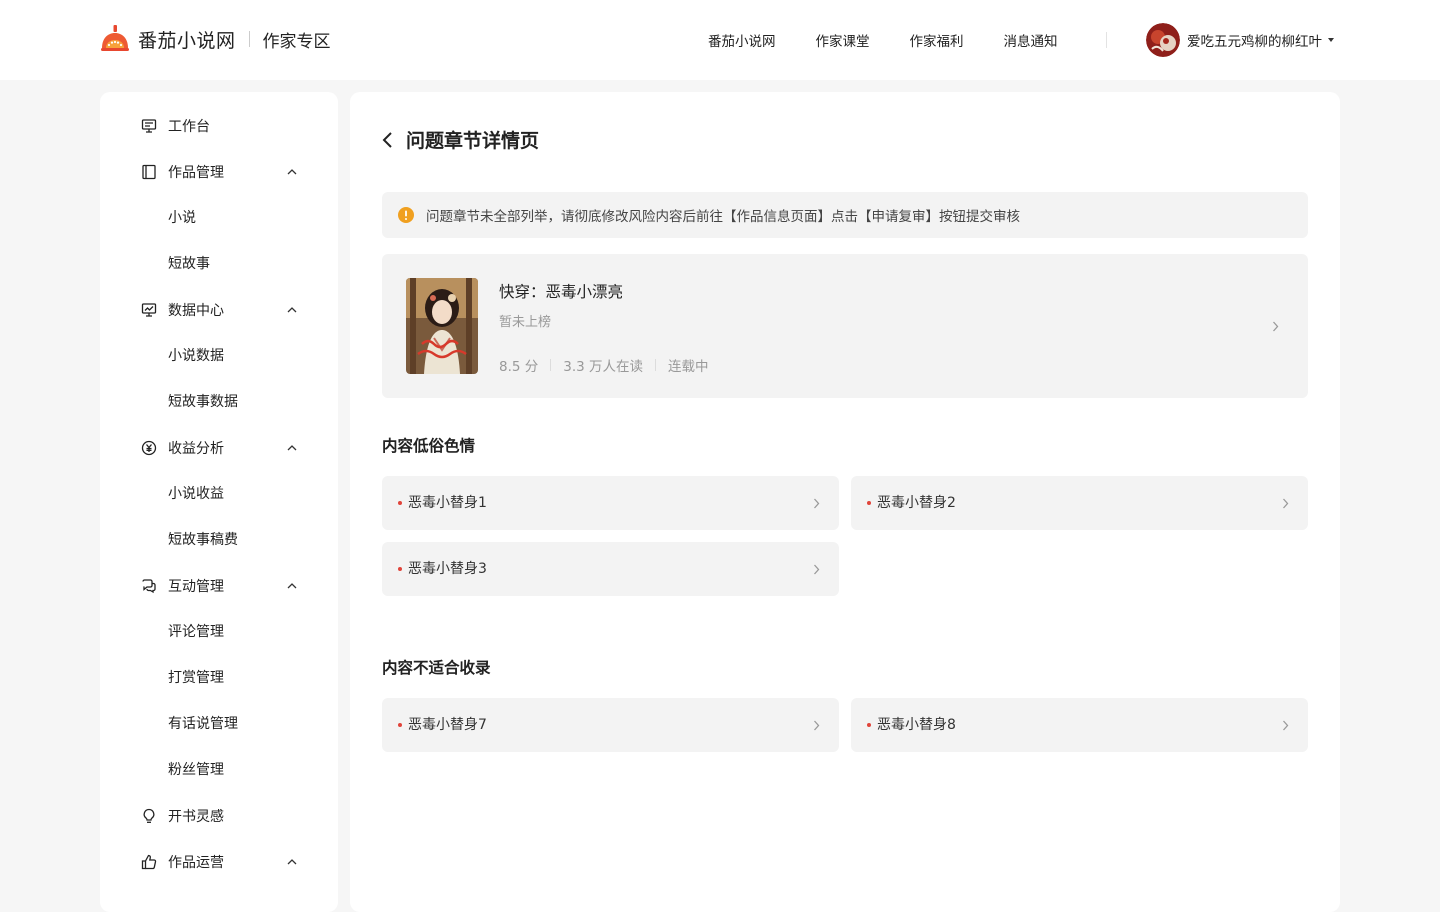  What do you see at coordinates (742, 40) in the screenshot?
I see `nav-item-fanqie: 番茄小说网` at bounding box center [742, 40].